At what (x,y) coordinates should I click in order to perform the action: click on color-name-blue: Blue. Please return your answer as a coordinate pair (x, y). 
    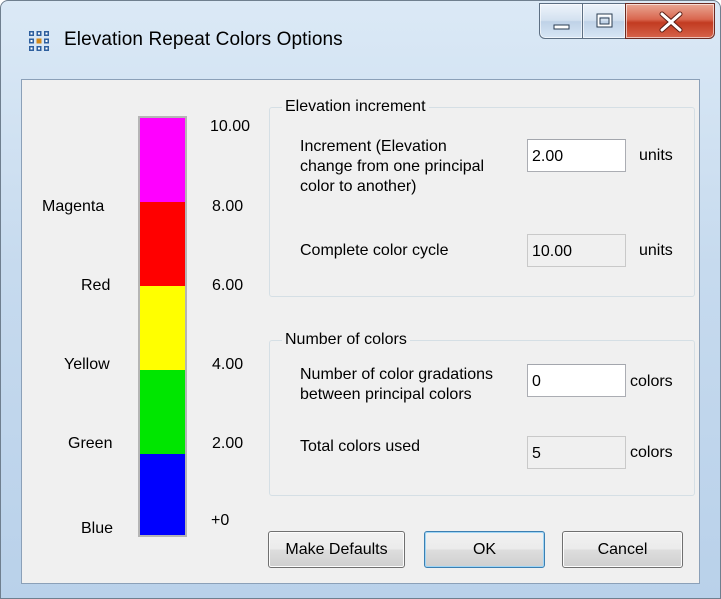
    Looking at the image, I should click on (97, 528).